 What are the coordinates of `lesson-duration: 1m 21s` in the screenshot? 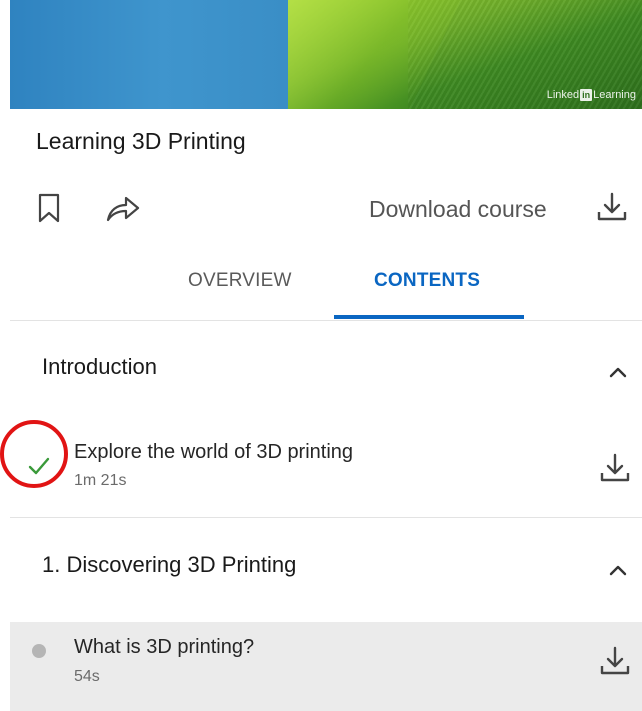 It's located at (100, 480).